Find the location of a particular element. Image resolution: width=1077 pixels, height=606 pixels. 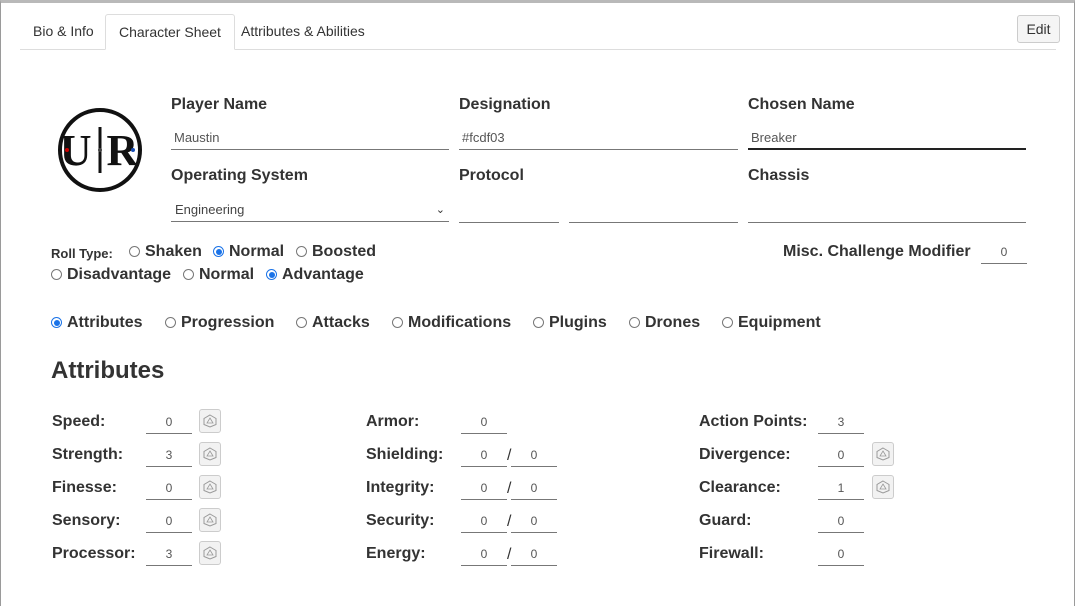

chosen-name-label: Chosen Name is located at coordinates (801, 104).